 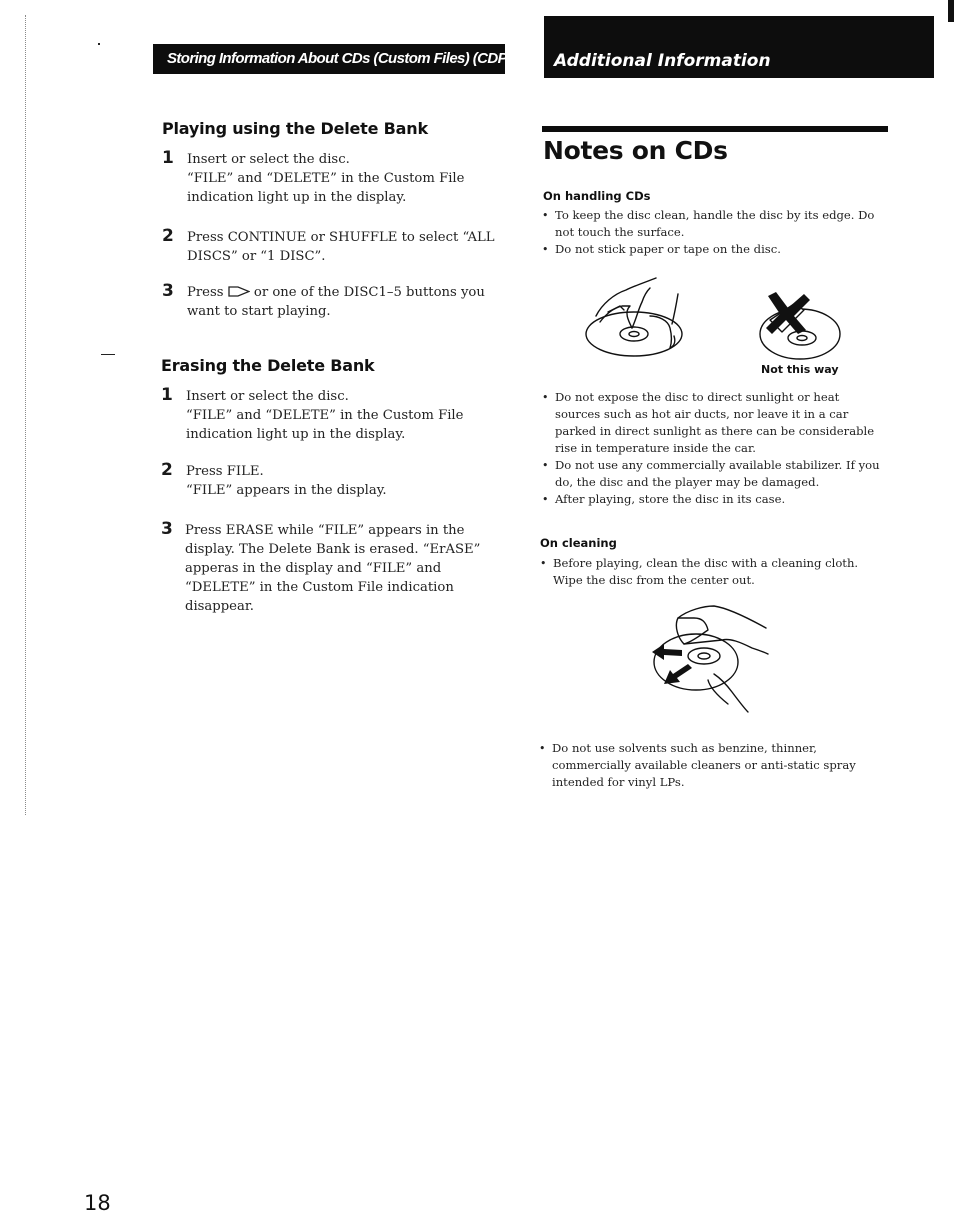 What do you see at coordinates (635, 150) in the screenshot?
I see `page-title: Notes on CDs` at bounding box center [635, 150].